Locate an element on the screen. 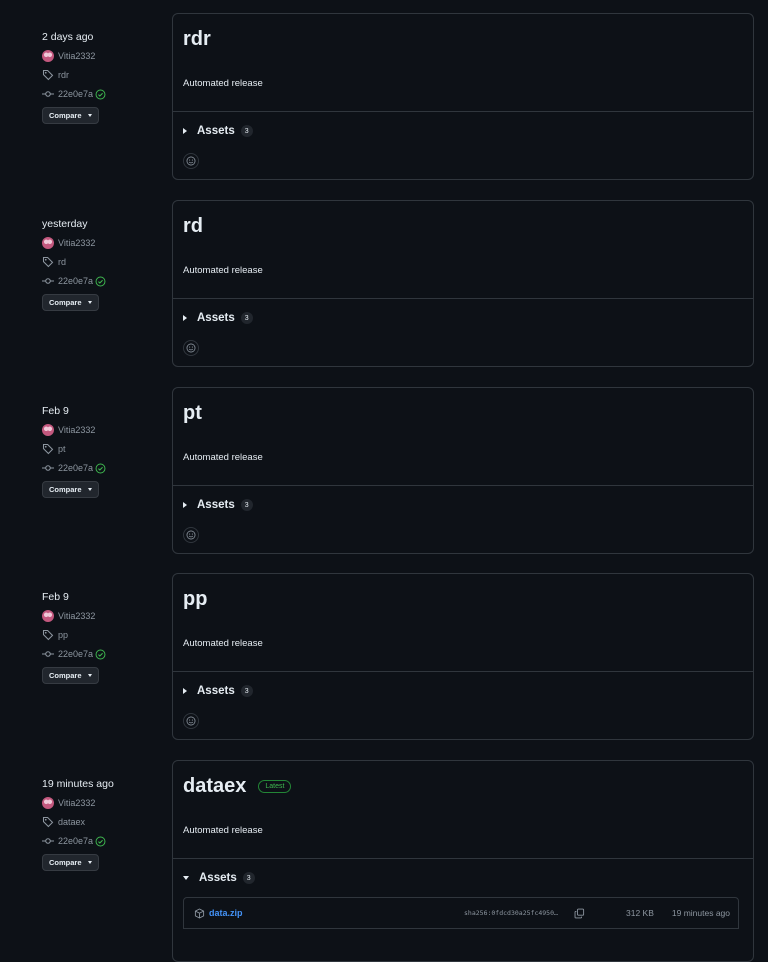  copy-icon is located at coordinates (579, 913).